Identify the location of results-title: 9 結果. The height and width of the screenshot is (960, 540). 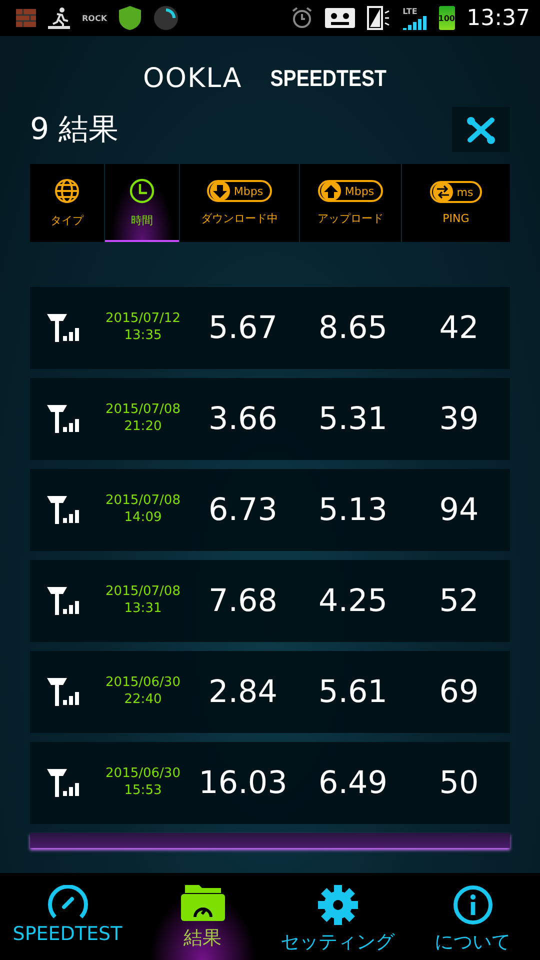
(74, 130).